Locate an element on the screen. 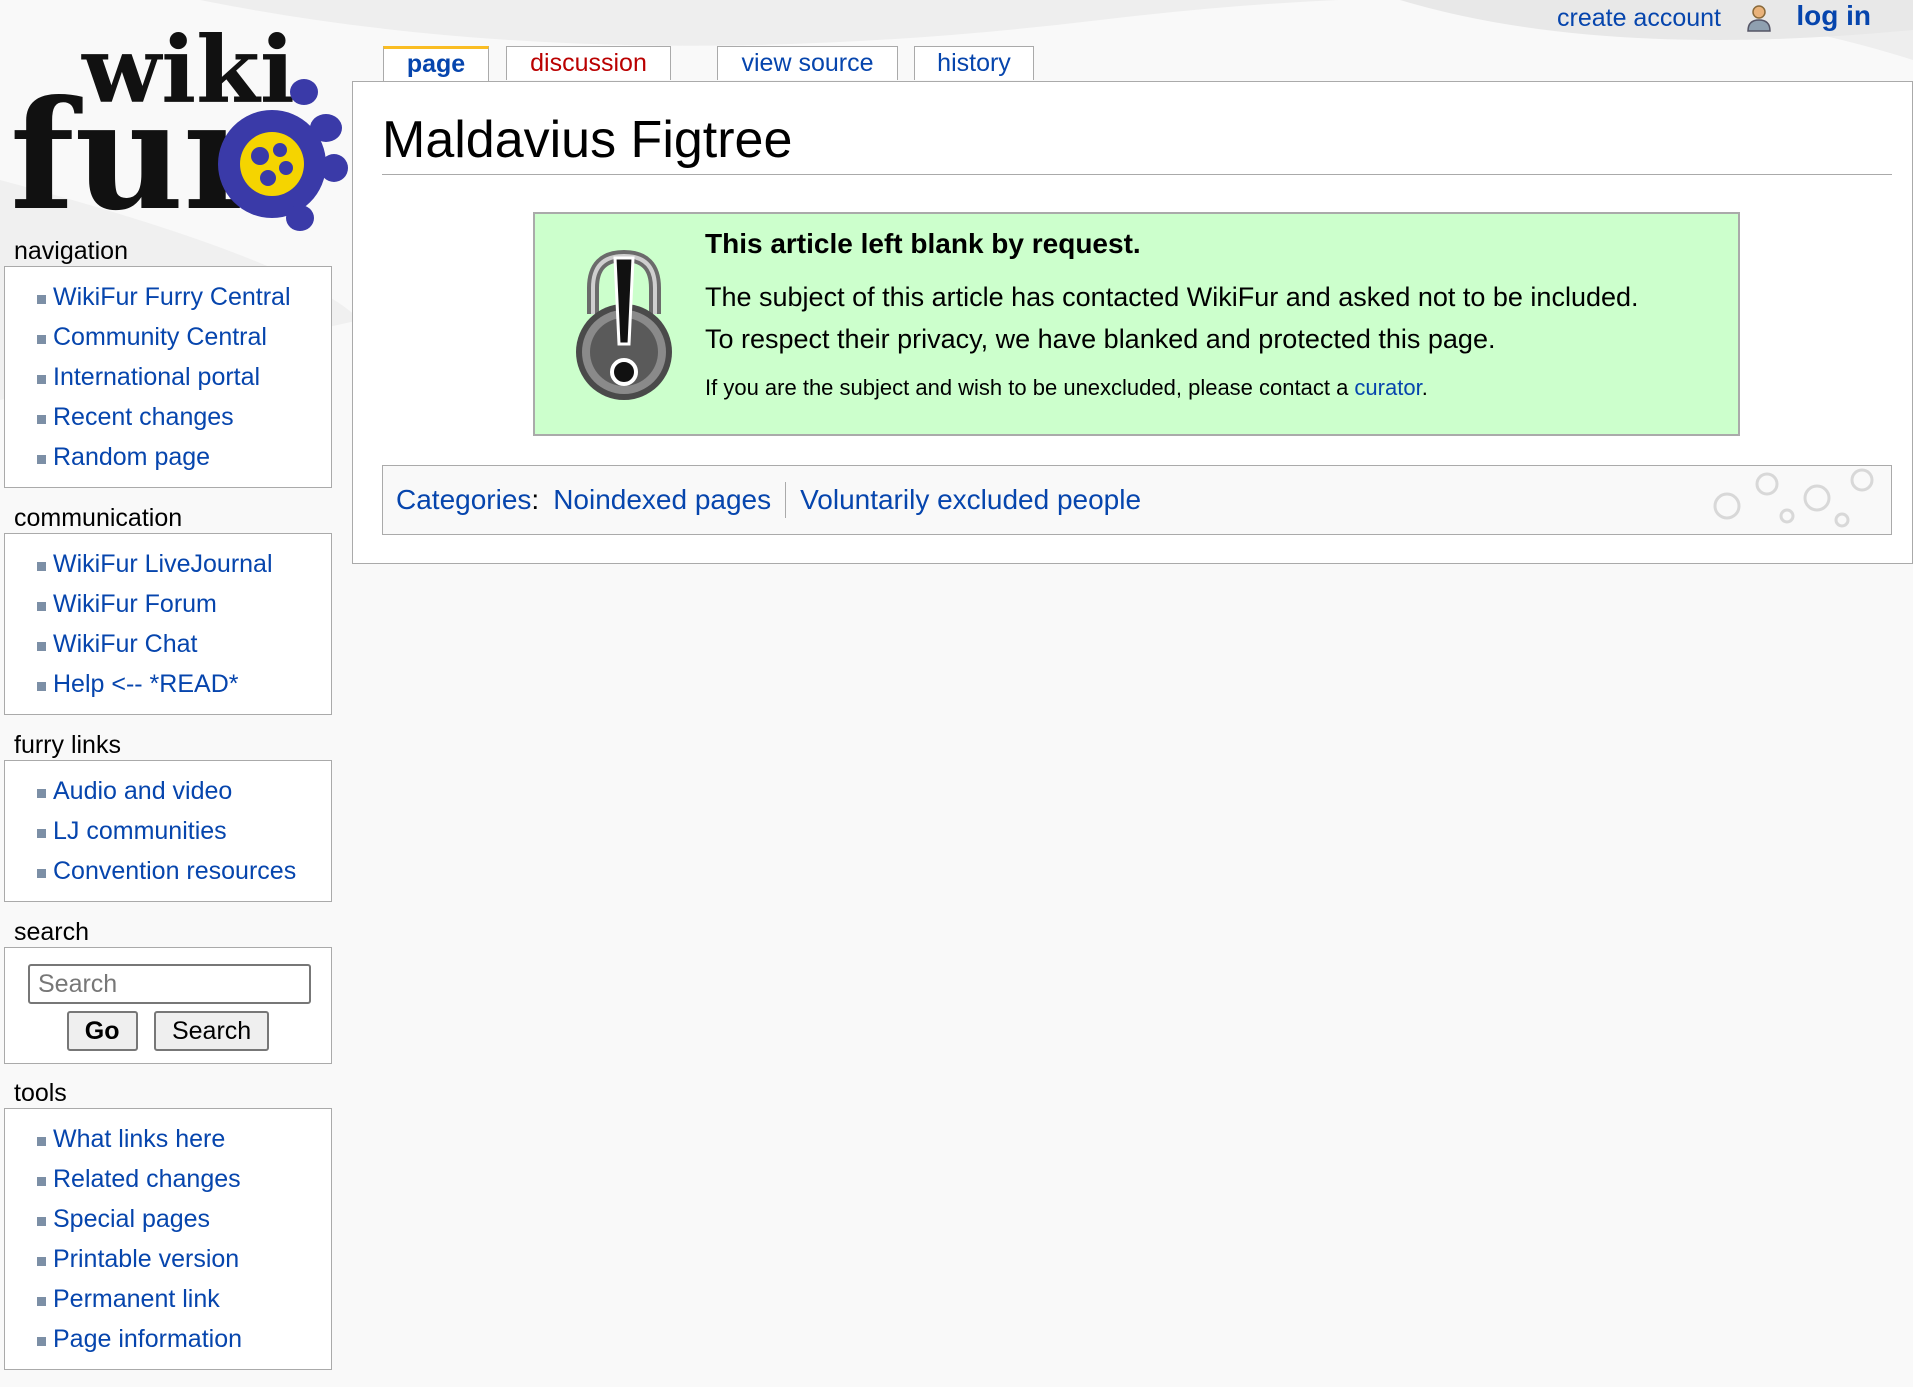  tab-view-source: view source is located at coordinates (807, 63).